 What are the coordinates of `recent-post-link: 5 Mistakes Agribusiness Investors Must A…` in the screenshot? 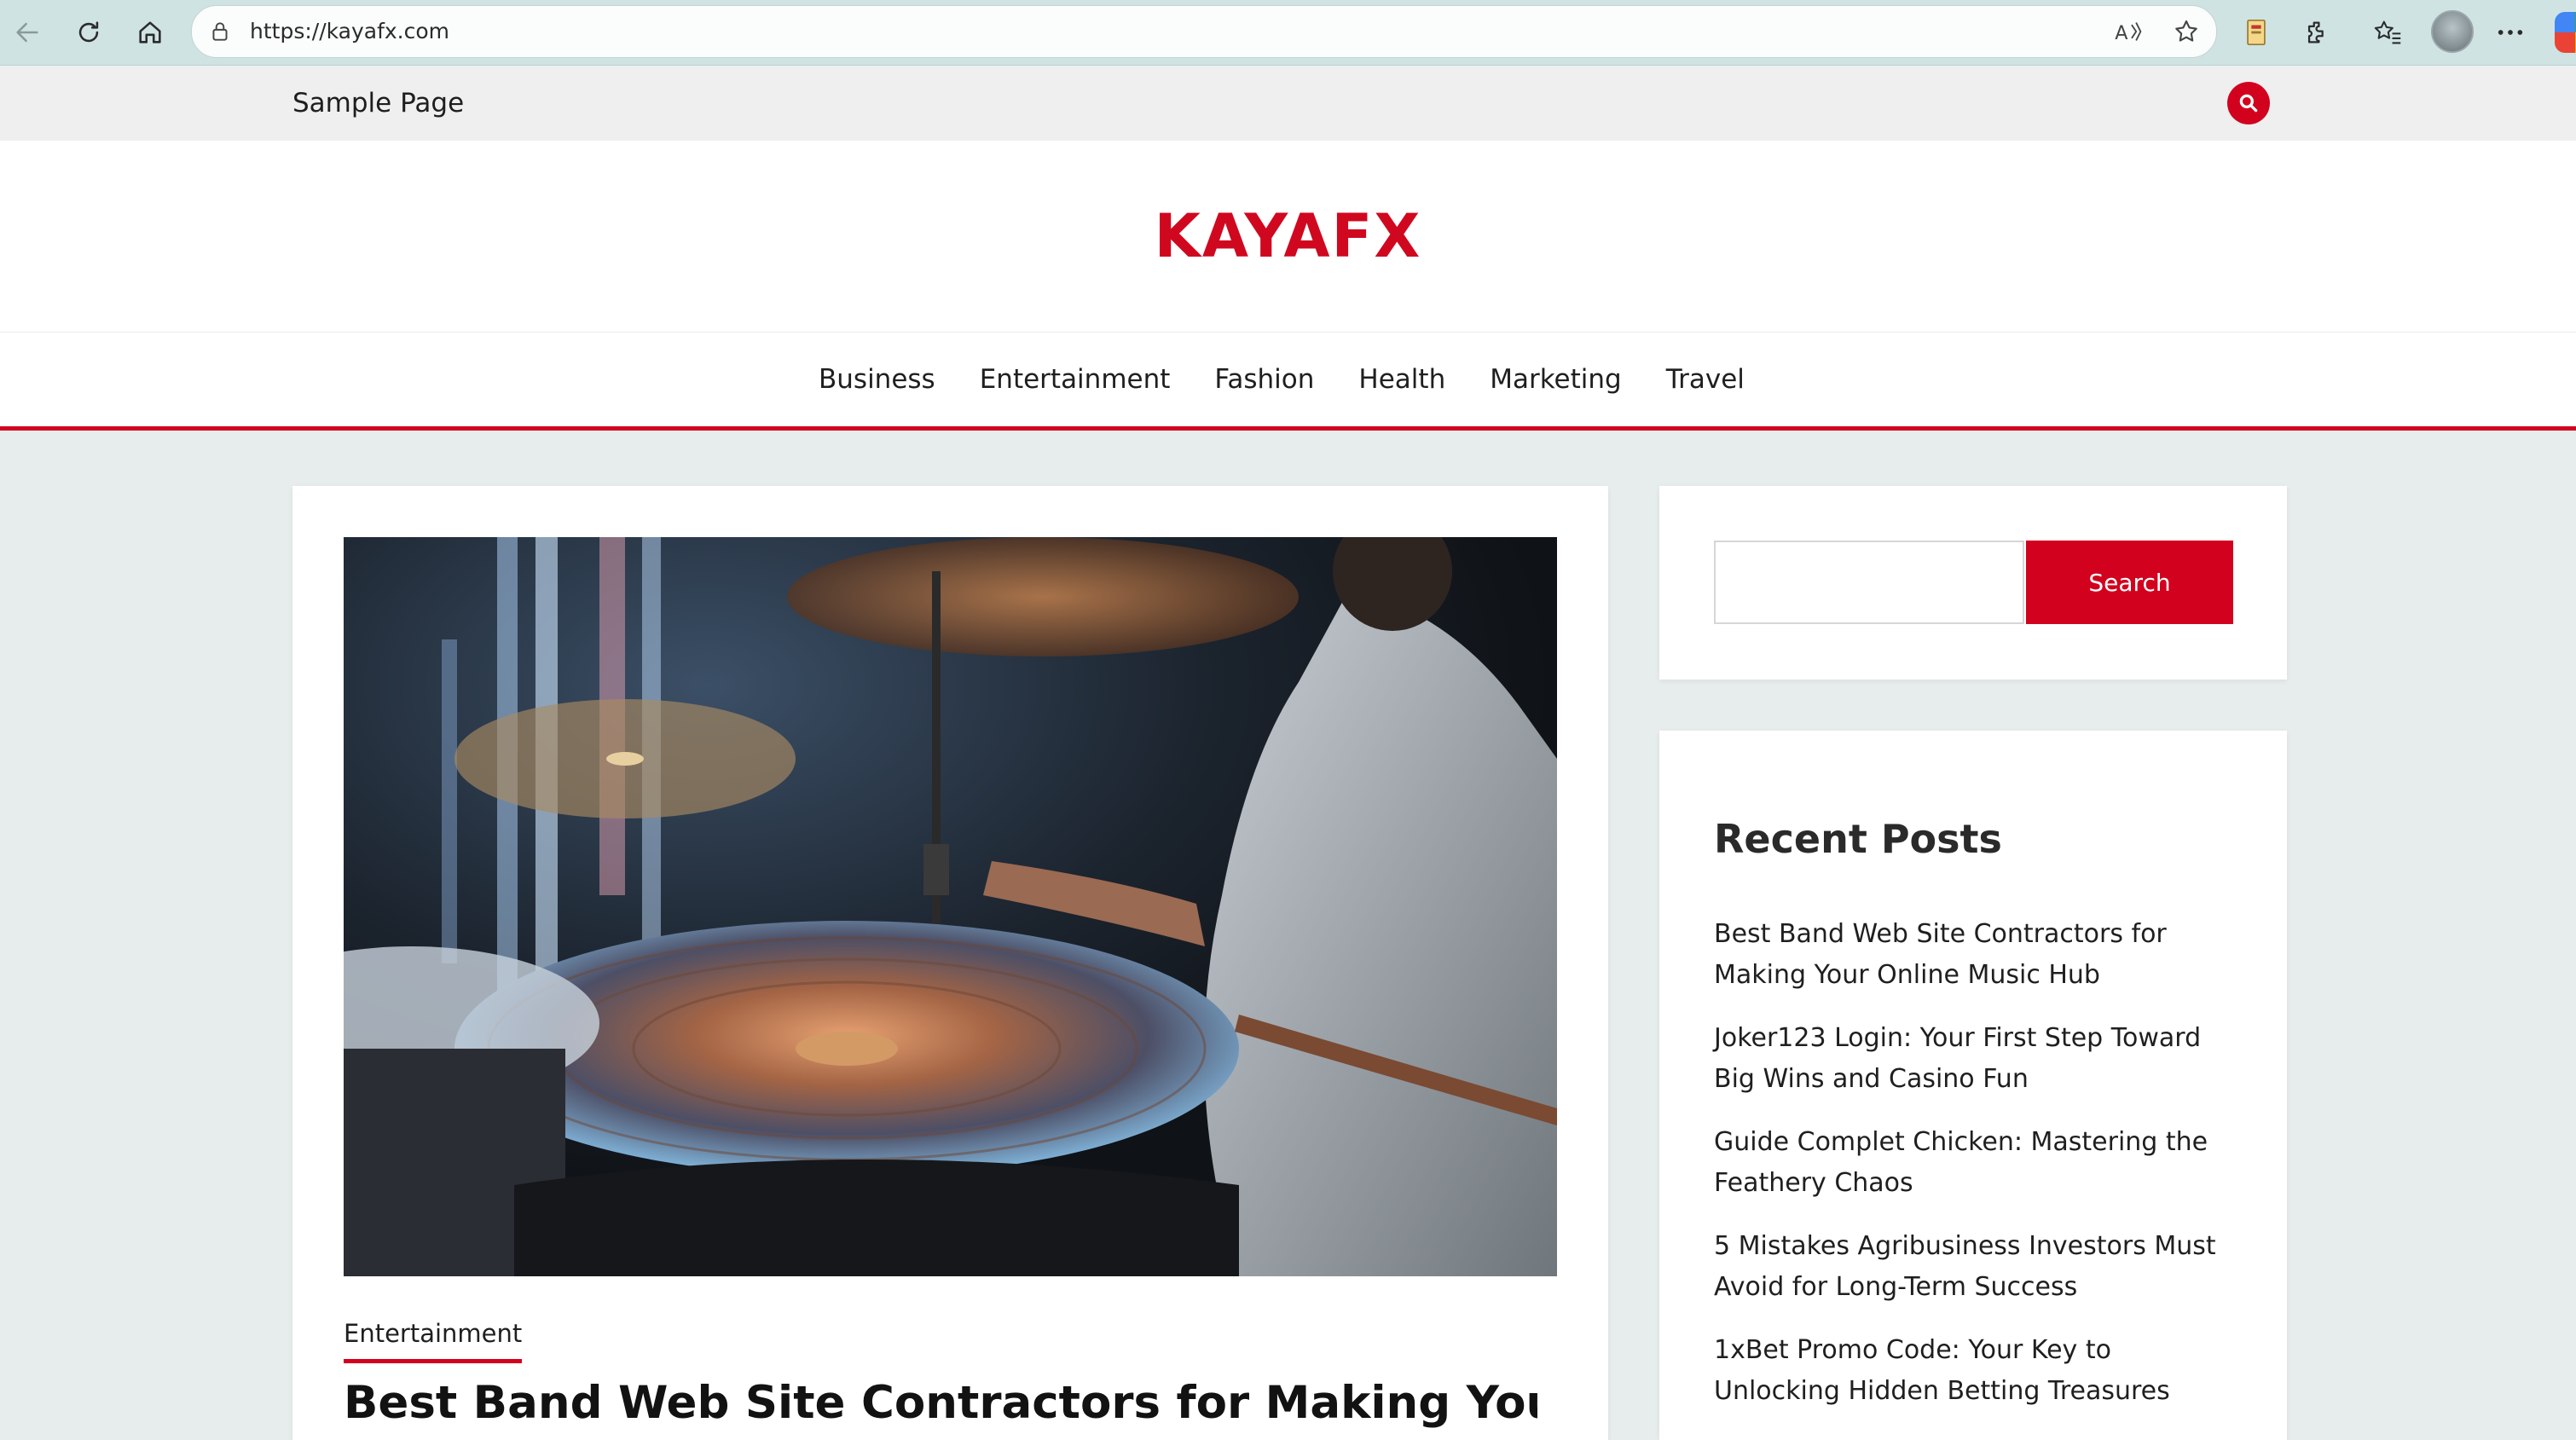 It's located at (1978, 1267).